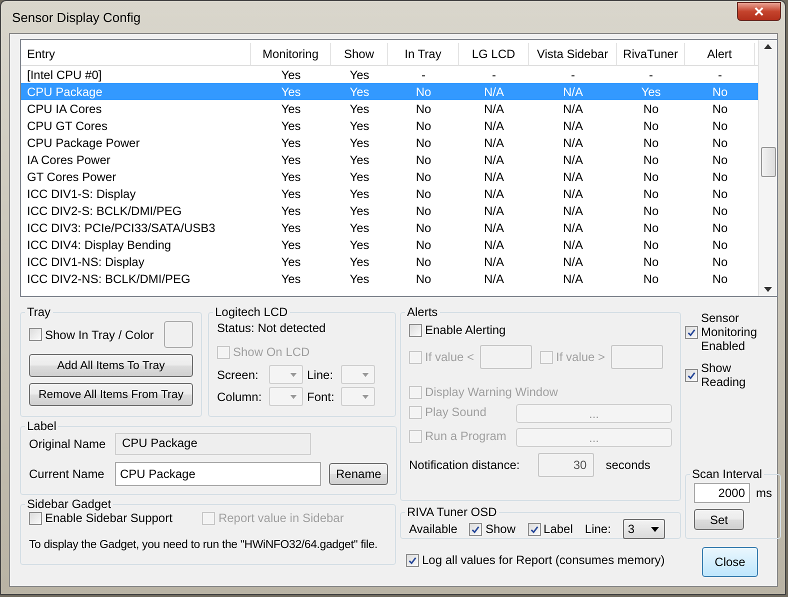 This screenshot has width=788, height=597. I want to click on column-header: Show, so click(359, 54).